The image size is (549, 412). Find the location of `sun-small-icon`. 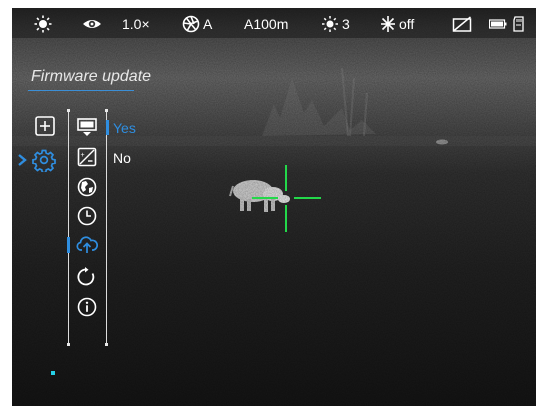

sun-small-icon is located at coordinates (330, 24).